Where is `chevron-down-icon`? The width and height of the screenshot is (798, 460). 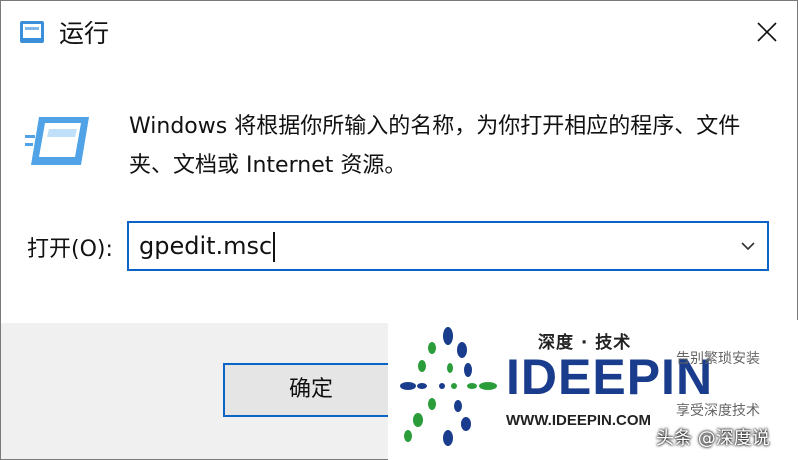
chevron-down-icon is located at coordinates (748, 246).